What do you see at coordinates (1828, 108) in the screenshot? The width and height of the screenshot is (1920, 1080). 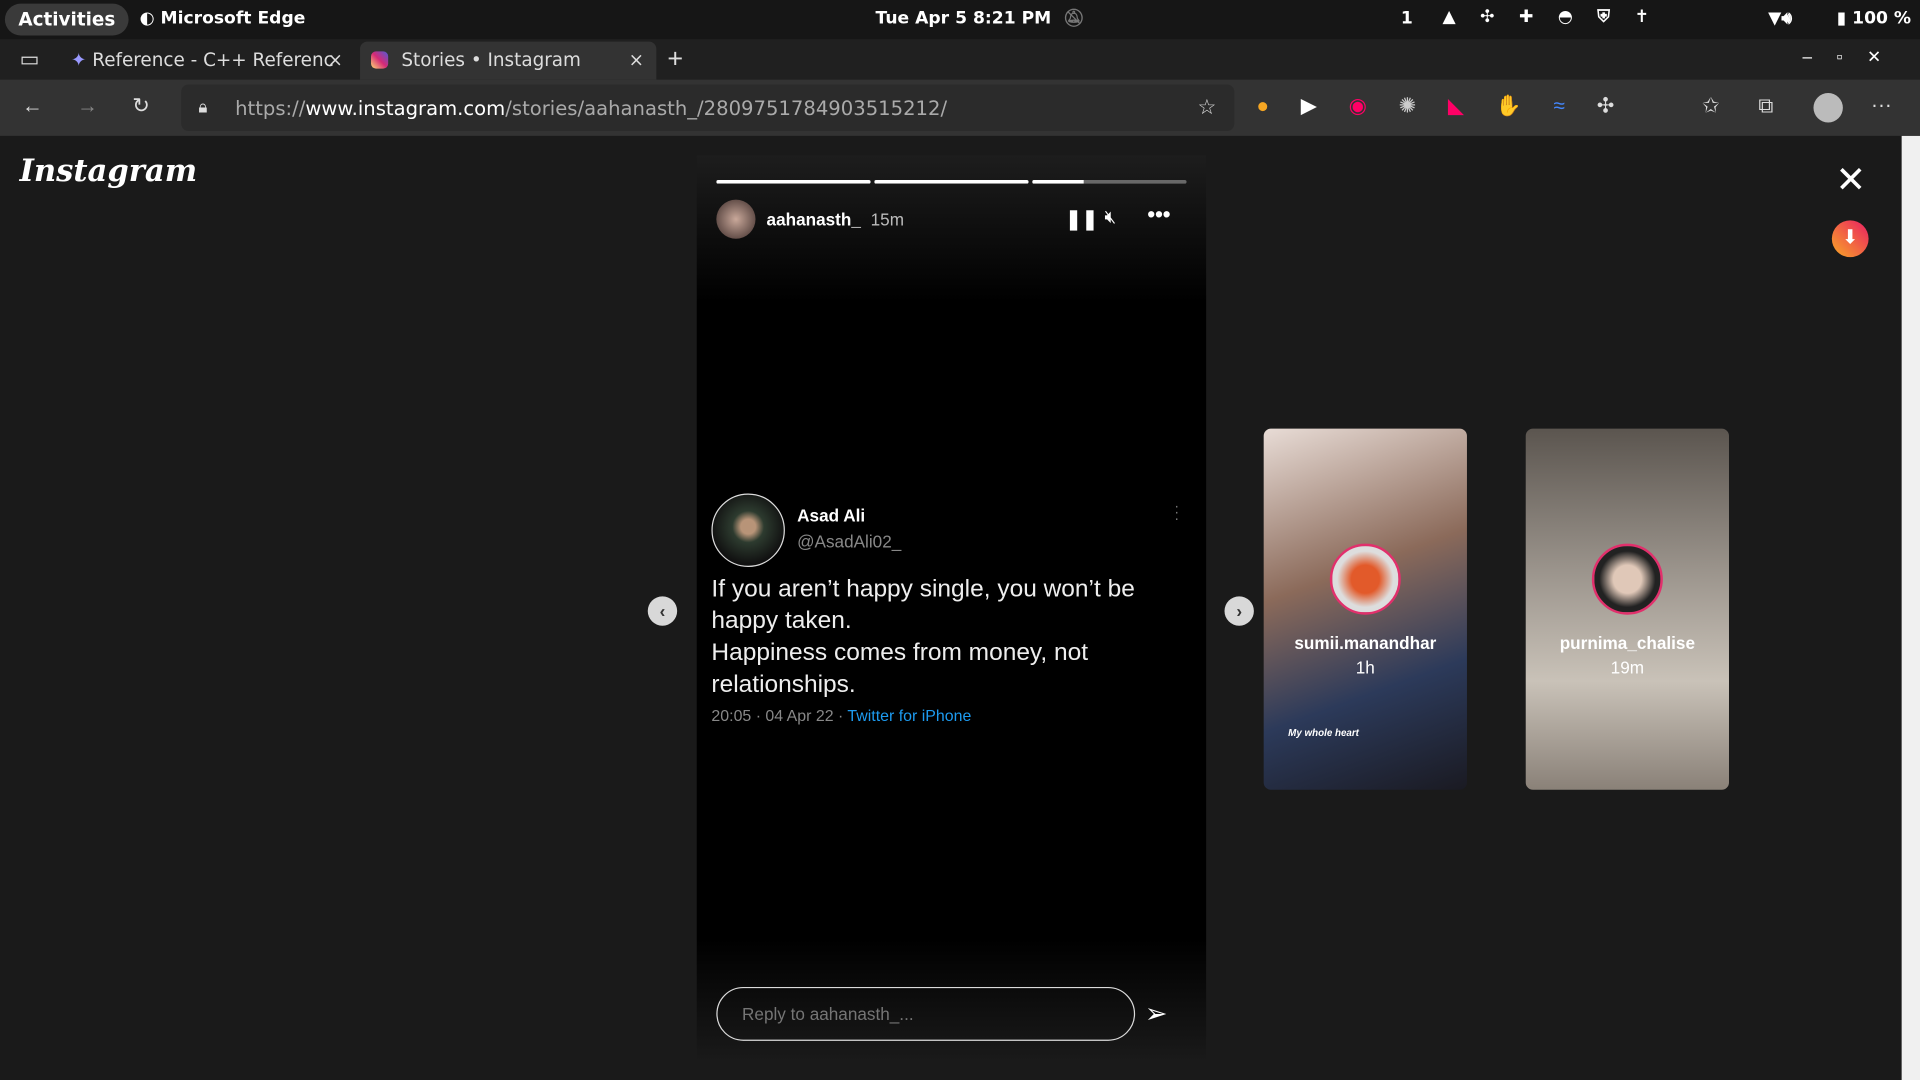 I see `profile-avatar` at bounding box center [1828, 108].